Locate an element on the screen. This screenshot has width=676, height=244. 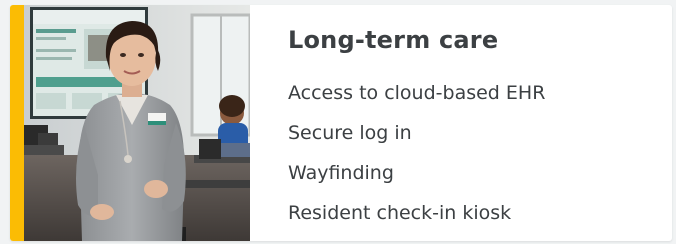
feature-item-cloud-ehr: Access to cloud-based EHR is located at coordinates (417, 93).